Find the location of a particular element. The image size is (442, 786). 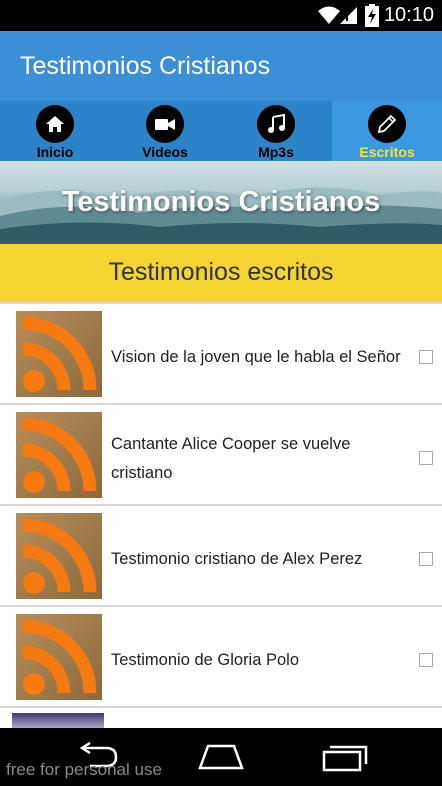

tab-bar: Inicio Videos Mp3s Escritos is located at coordinates (221, 131).